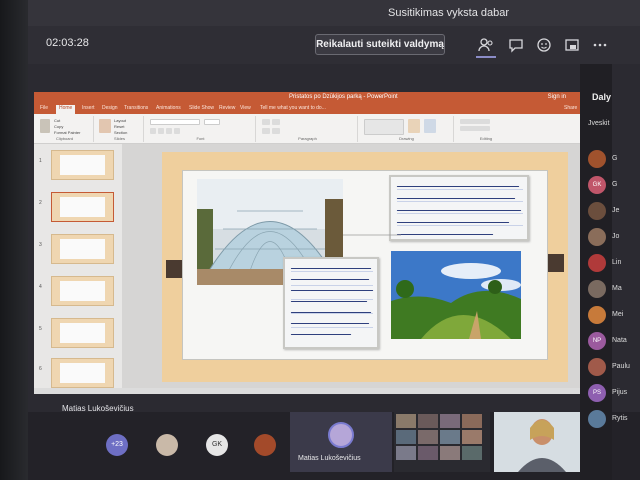 Image resolution: width=640 pixels, height=480 pixels. I want to click on participant-list-name: Lin, so click(617, 262).